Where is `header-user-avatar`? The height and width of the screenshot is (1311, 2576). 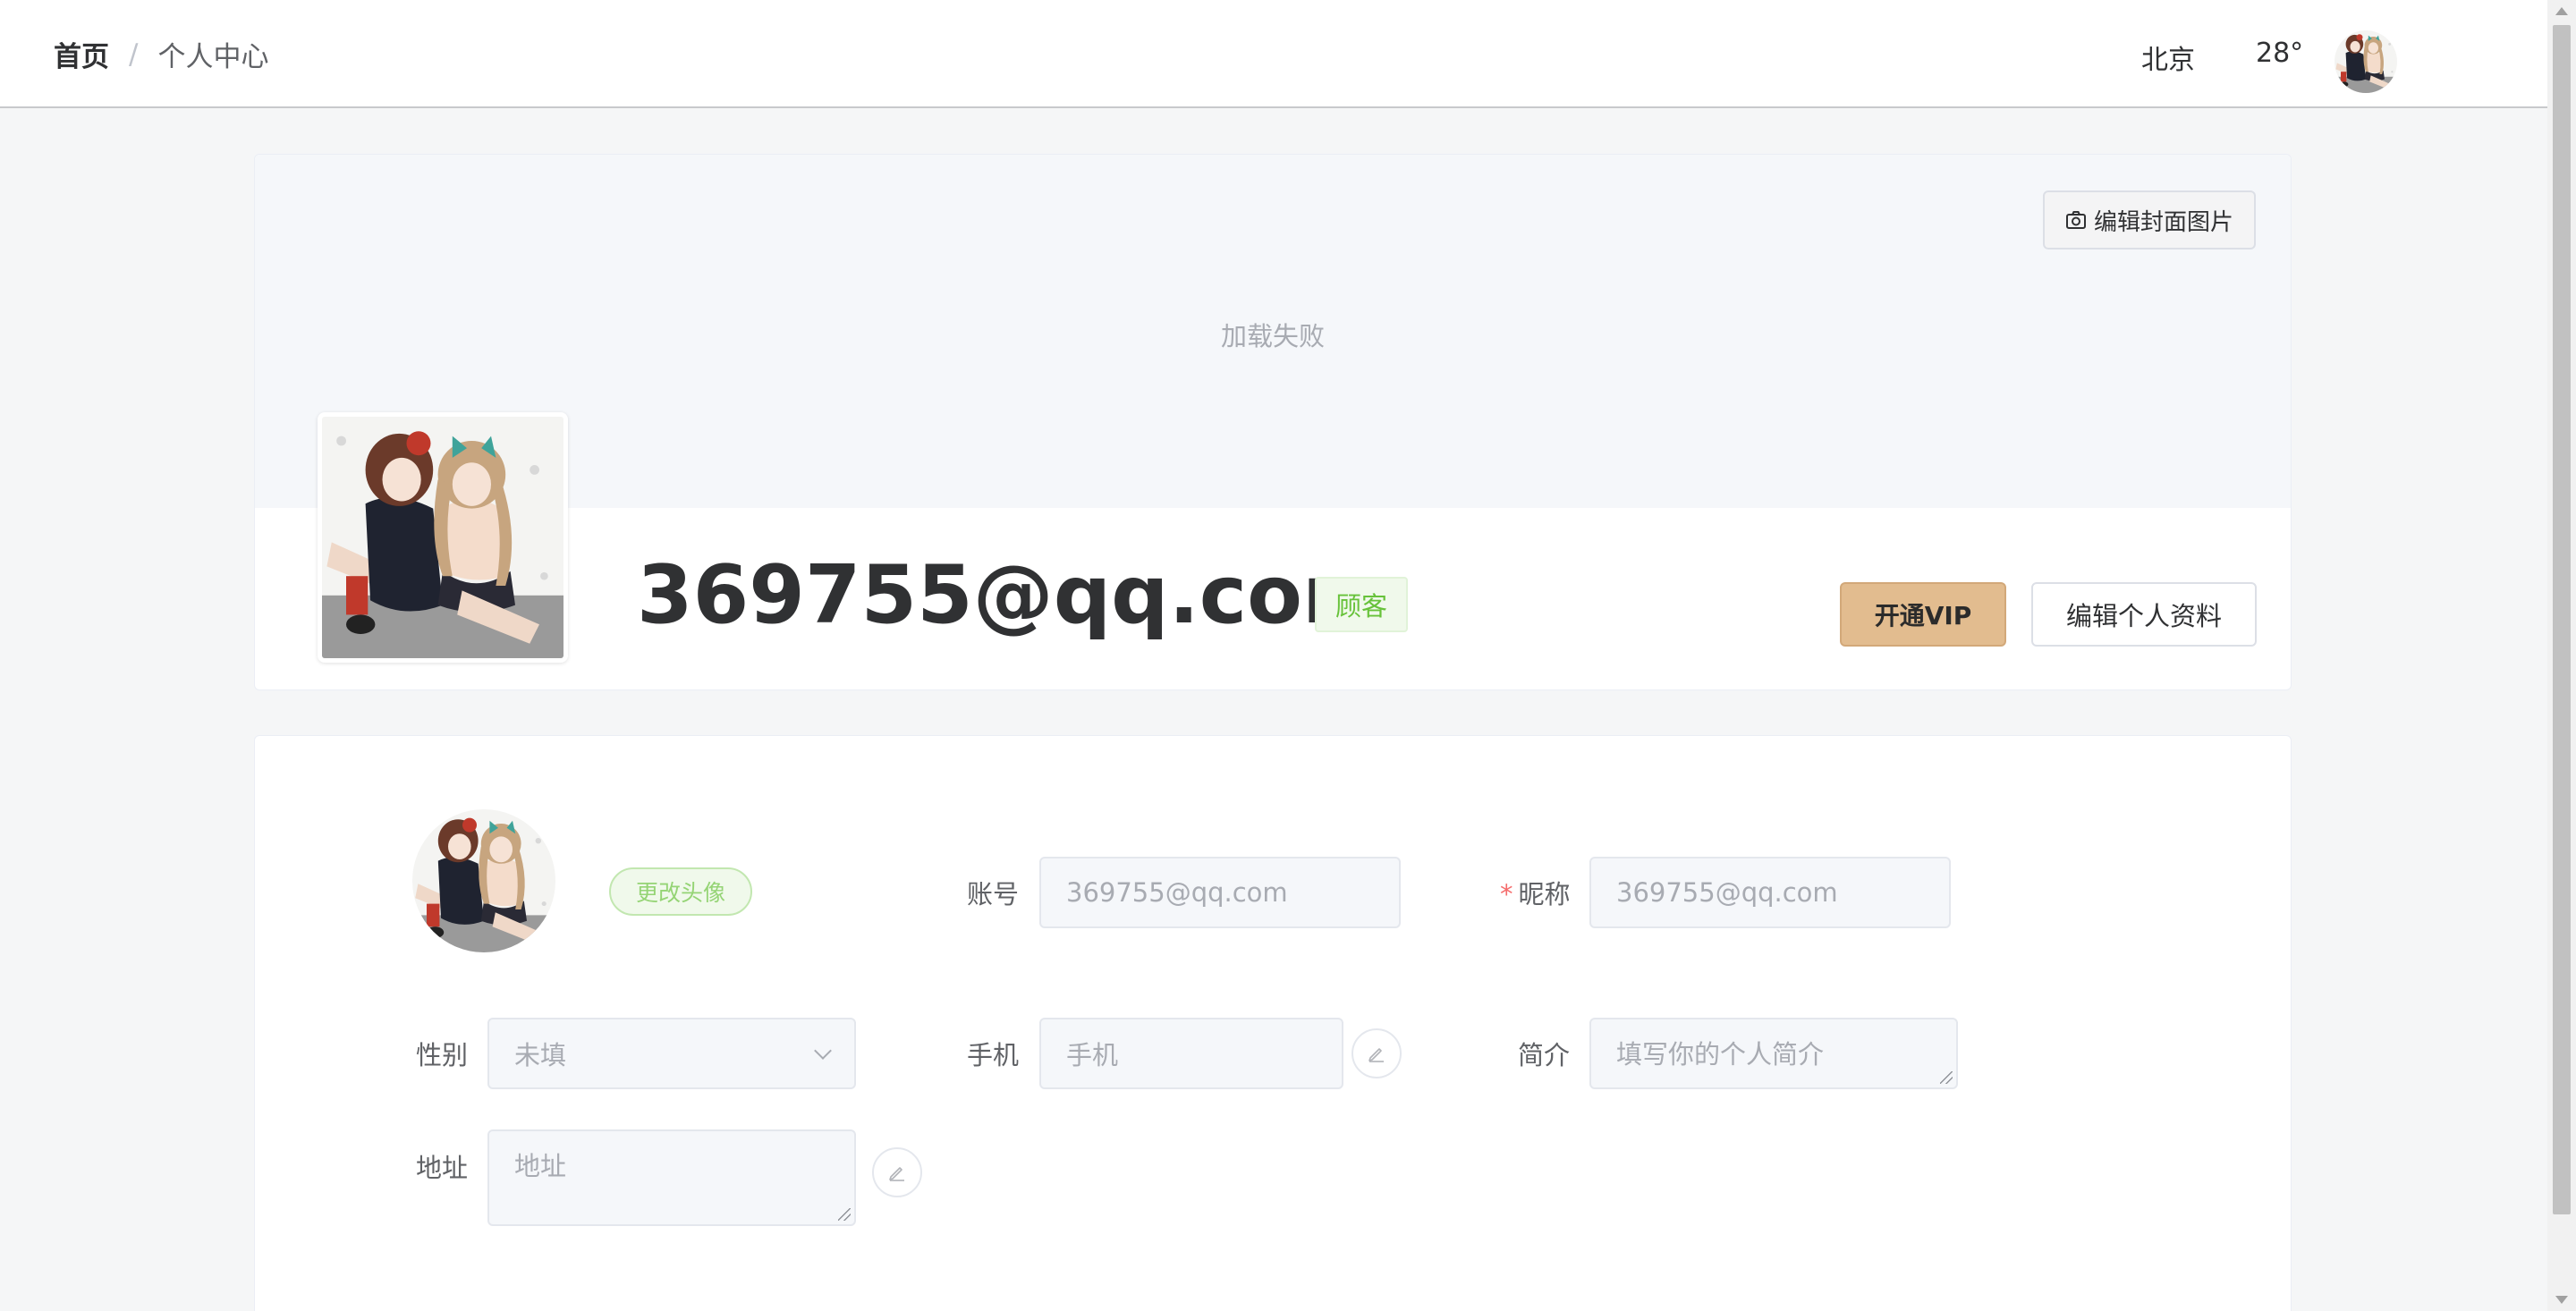 header-user-avatar is located at coordinates (2365, 61).